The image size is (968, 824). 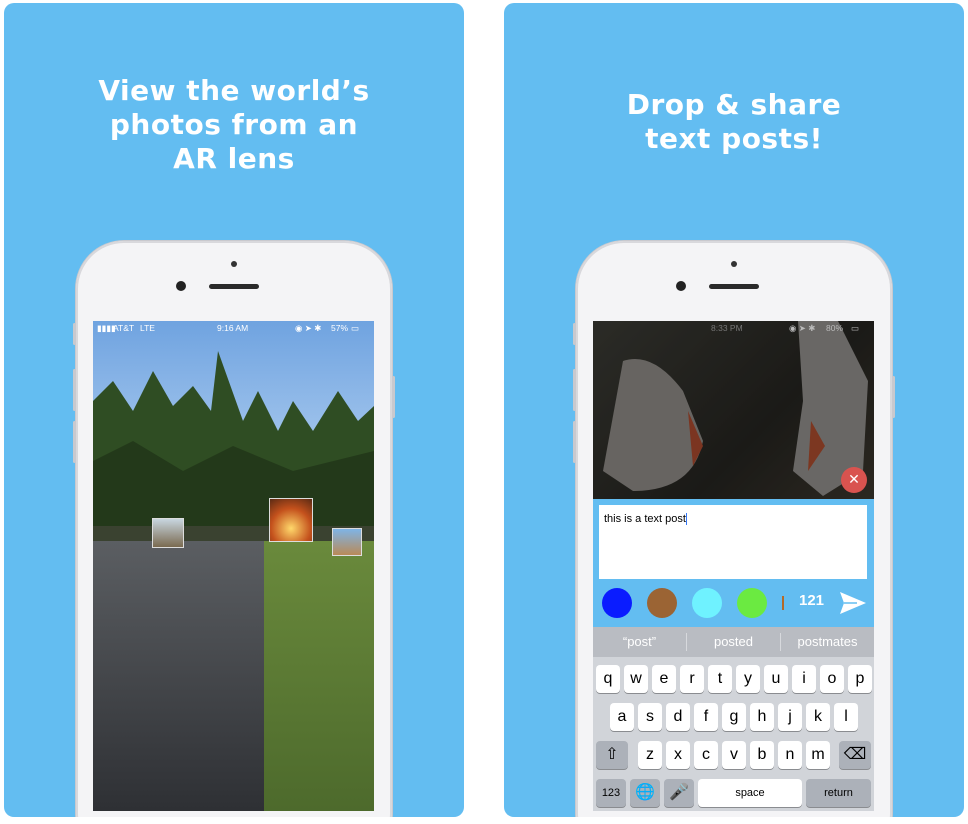 I want to click on suggestion-1: “post”, so click(x=639, y=642).